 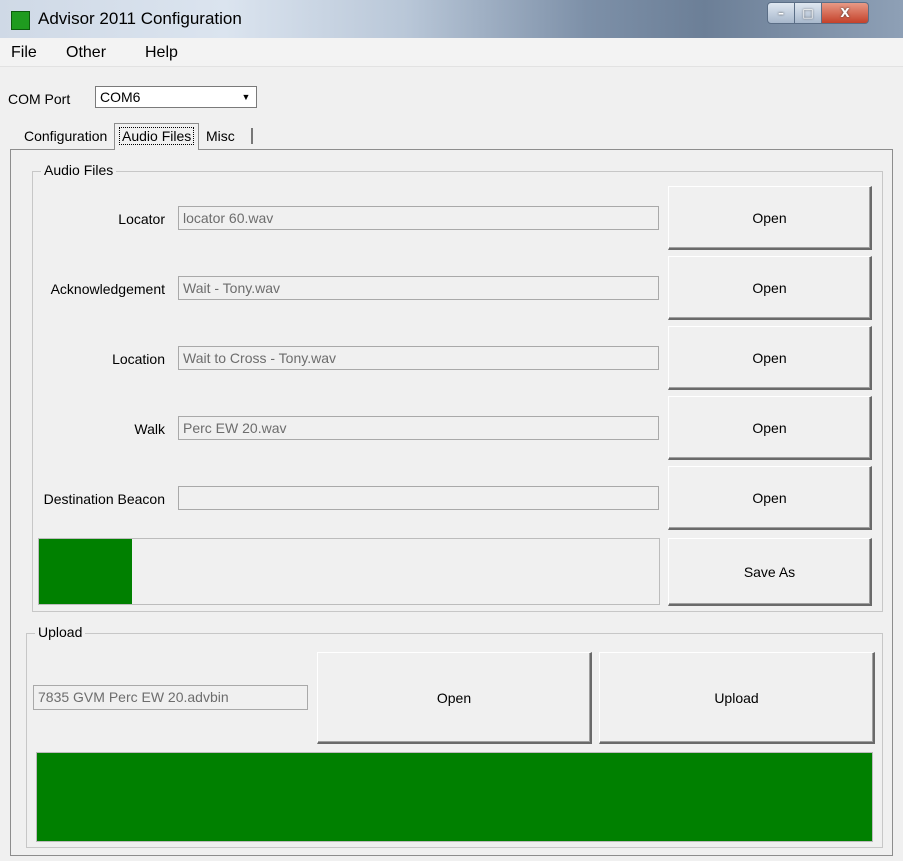 I want to click on upload-button: Upload, so click(x=737, y=698).